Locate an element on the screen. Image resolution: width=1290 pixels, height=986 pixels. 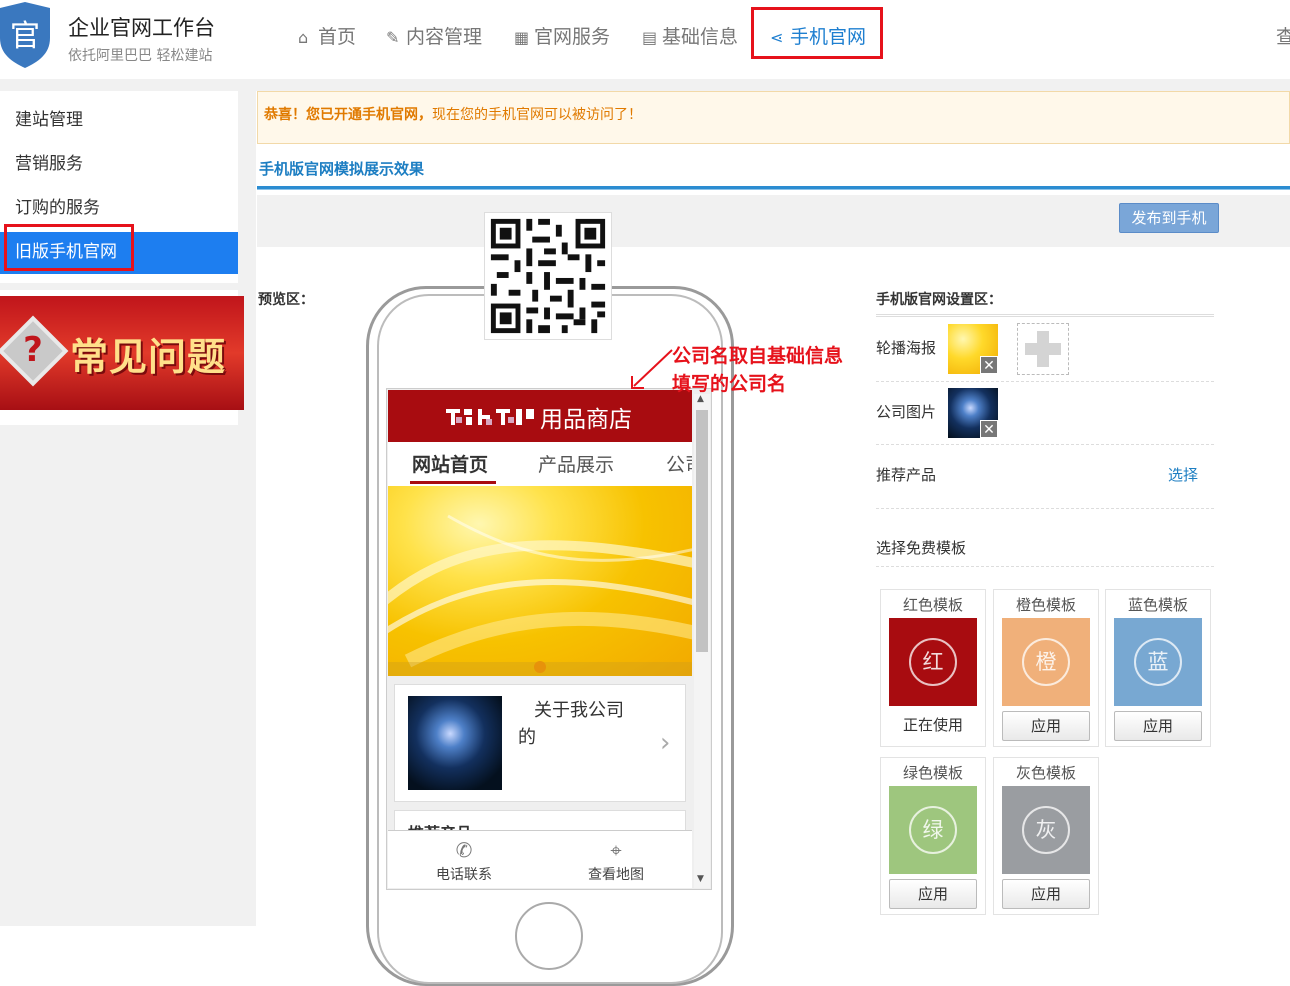
nav-content: ✎ 内容管理 is located at coordinates (434, 35).